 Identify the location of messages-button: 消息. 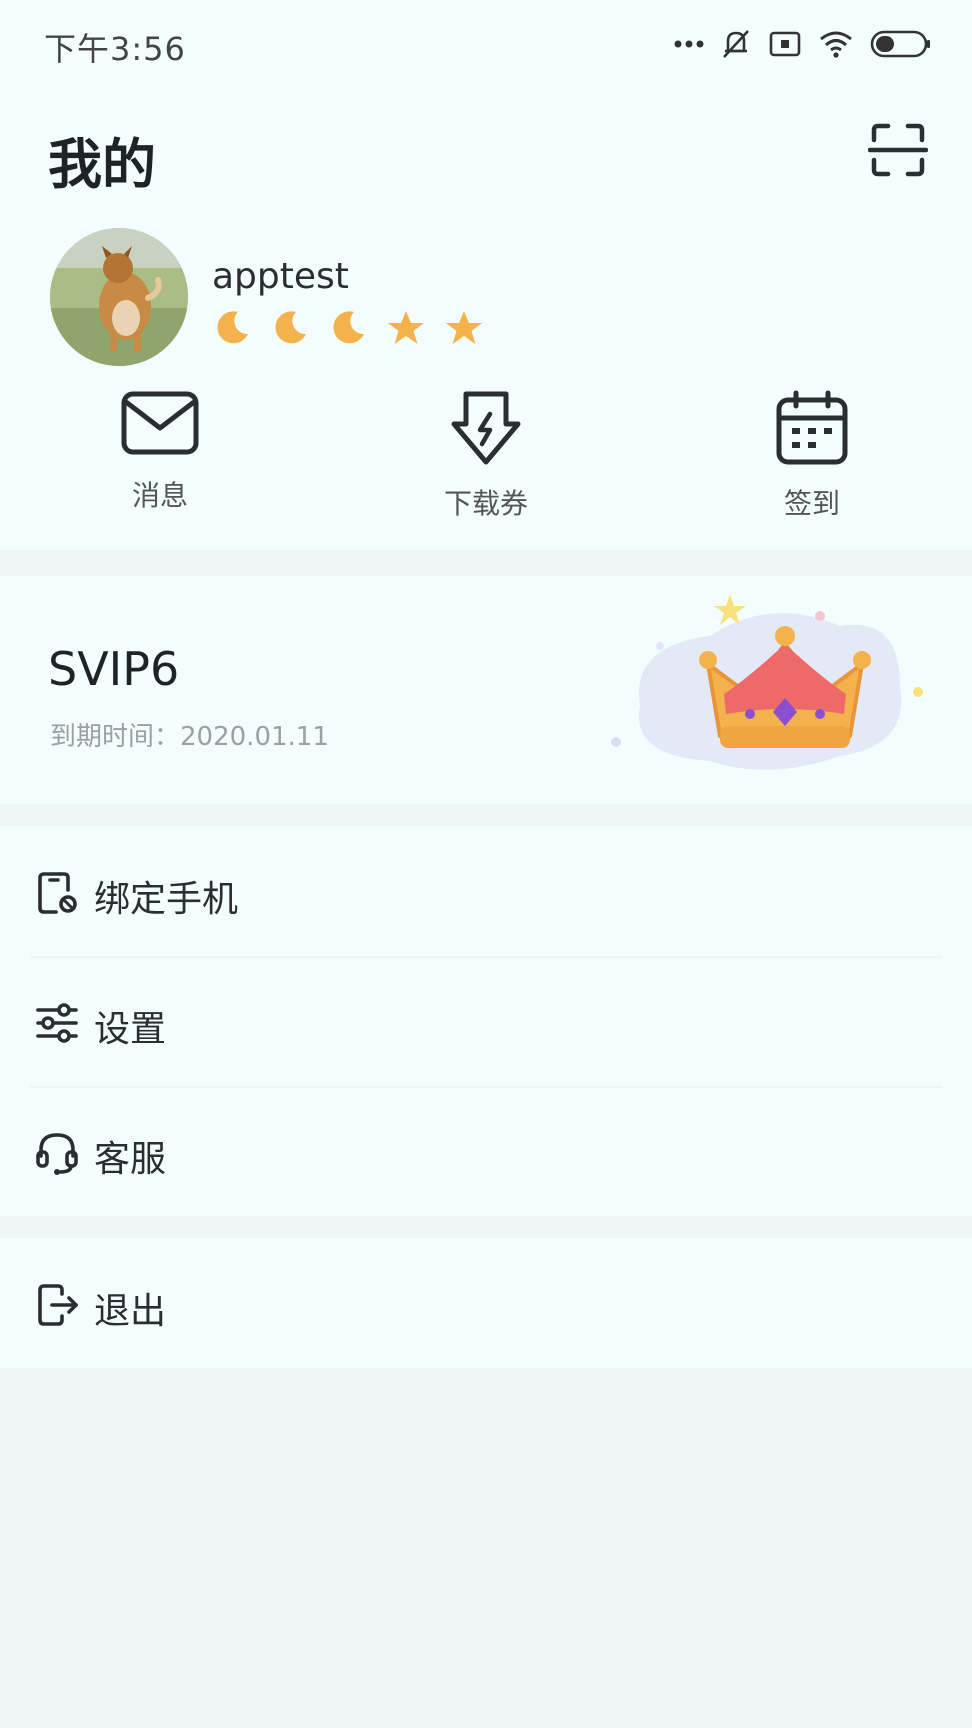
(160, 452).